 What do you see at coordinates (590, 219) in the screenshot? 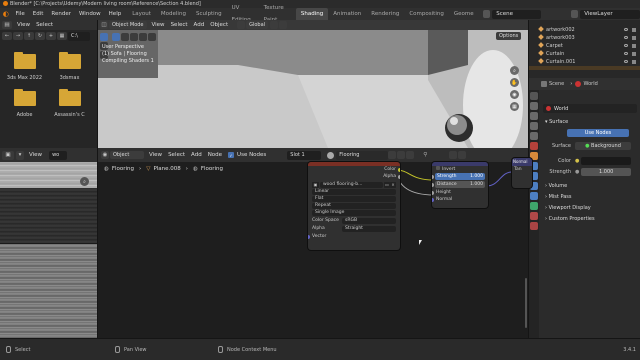
I see `custom-properties-panel-header: › Custom Properties` at bounding box center [590, 219].